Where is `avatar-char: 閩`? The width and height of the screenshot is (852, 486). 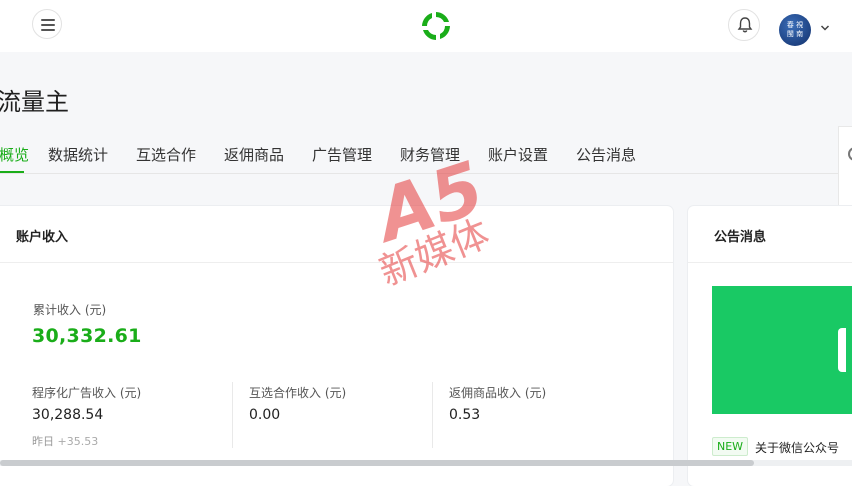
avatar-char: 閩 is located at coordinates (790, 34).